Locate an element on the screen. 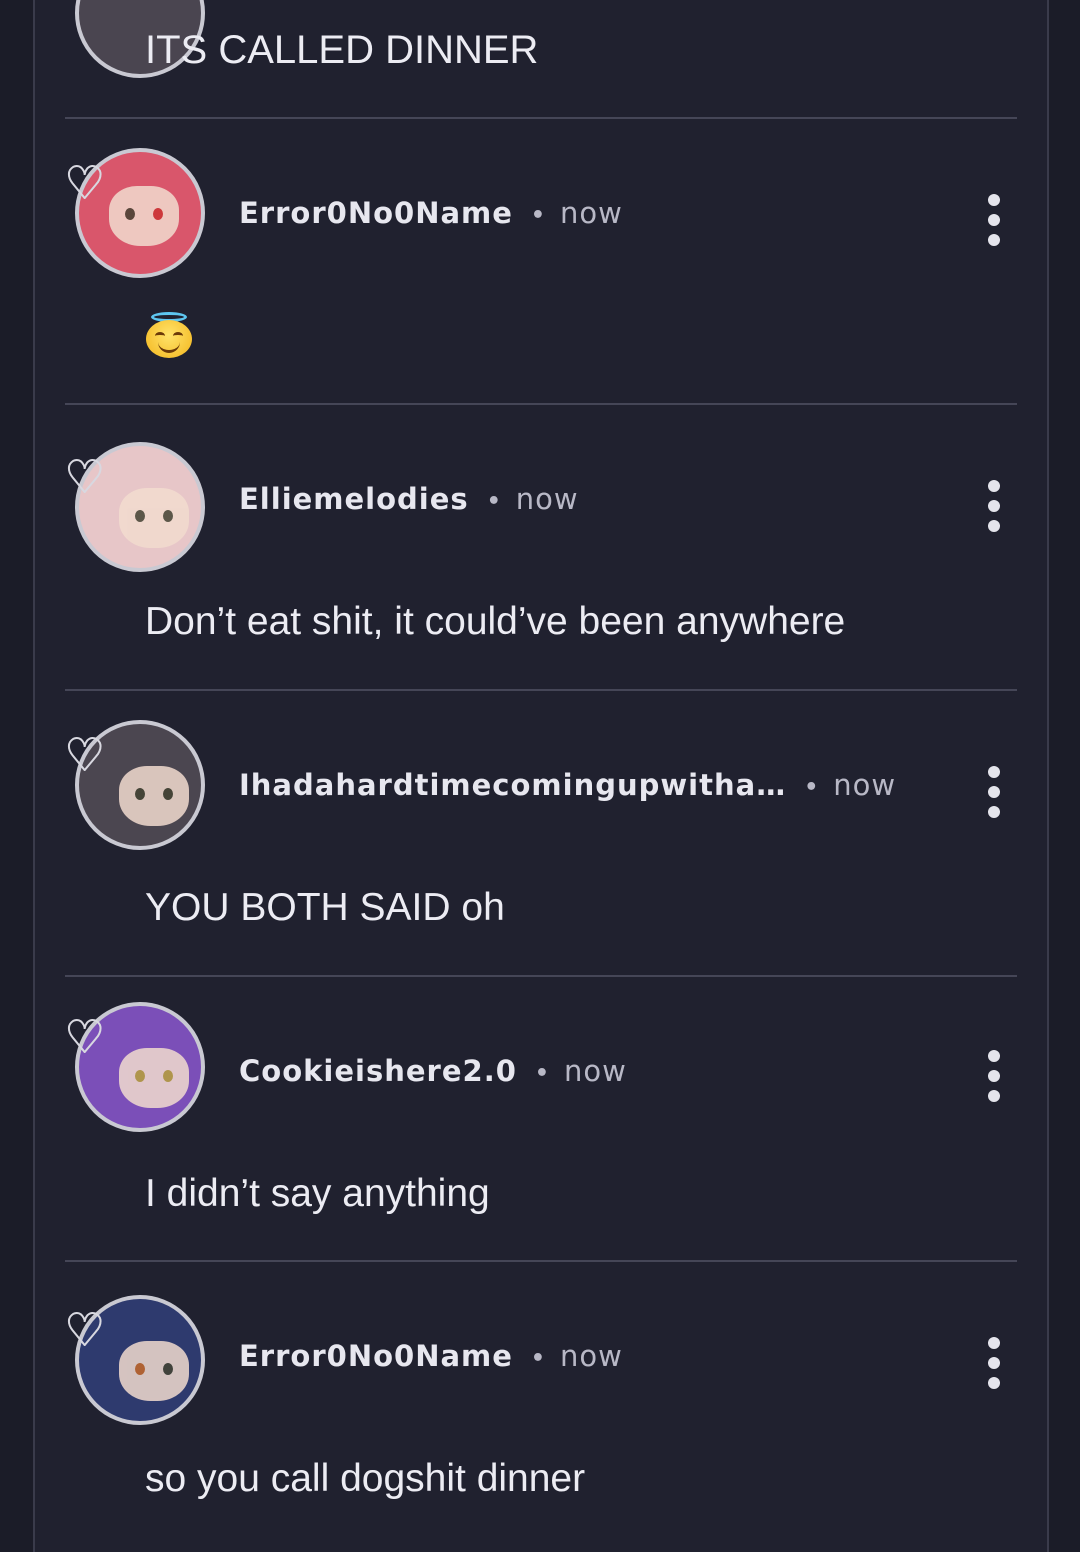  comment-body: I didn’t say anything is located at coordinates (317, 1193).